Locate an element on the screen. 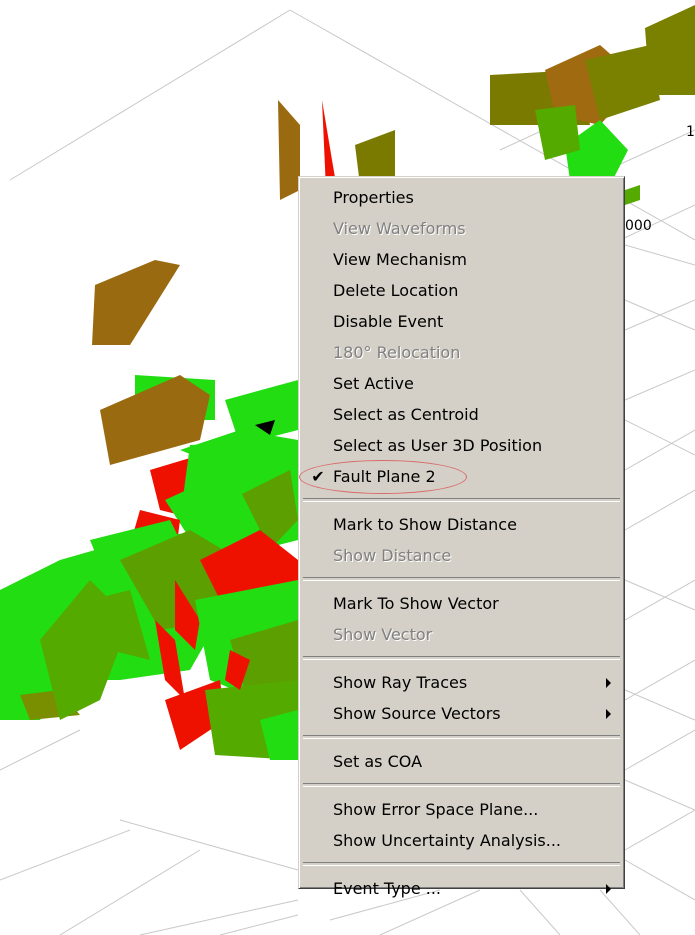 This screenshot has width=695, height=935. menu-item-show-ray-traces: Show Ray Traces is located at coordinates (461, 682).